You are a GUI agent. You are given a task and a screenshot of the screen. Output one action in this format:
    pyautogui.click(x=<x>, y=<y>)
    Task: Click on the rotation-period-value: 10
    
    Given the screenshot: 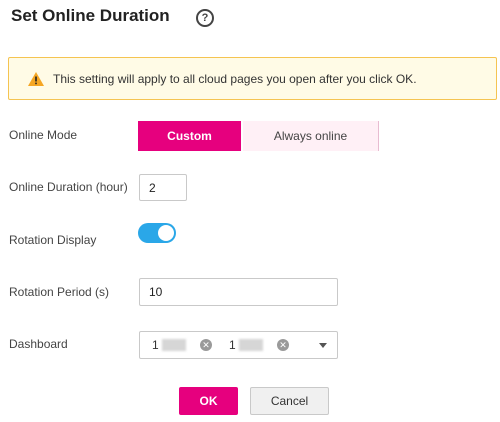 What is the action you would take?
    pyautogui.click(x=156, y=292)
    